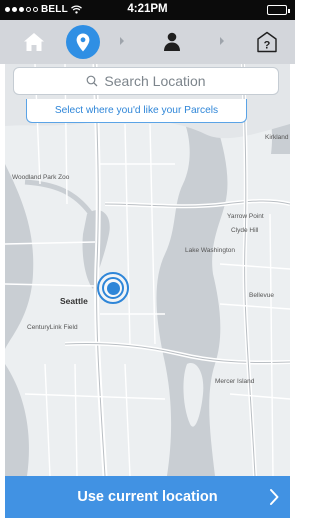  I want to click on map-label-woodland-park-zoo: Woodland Park Zoo, so click(41, 177).